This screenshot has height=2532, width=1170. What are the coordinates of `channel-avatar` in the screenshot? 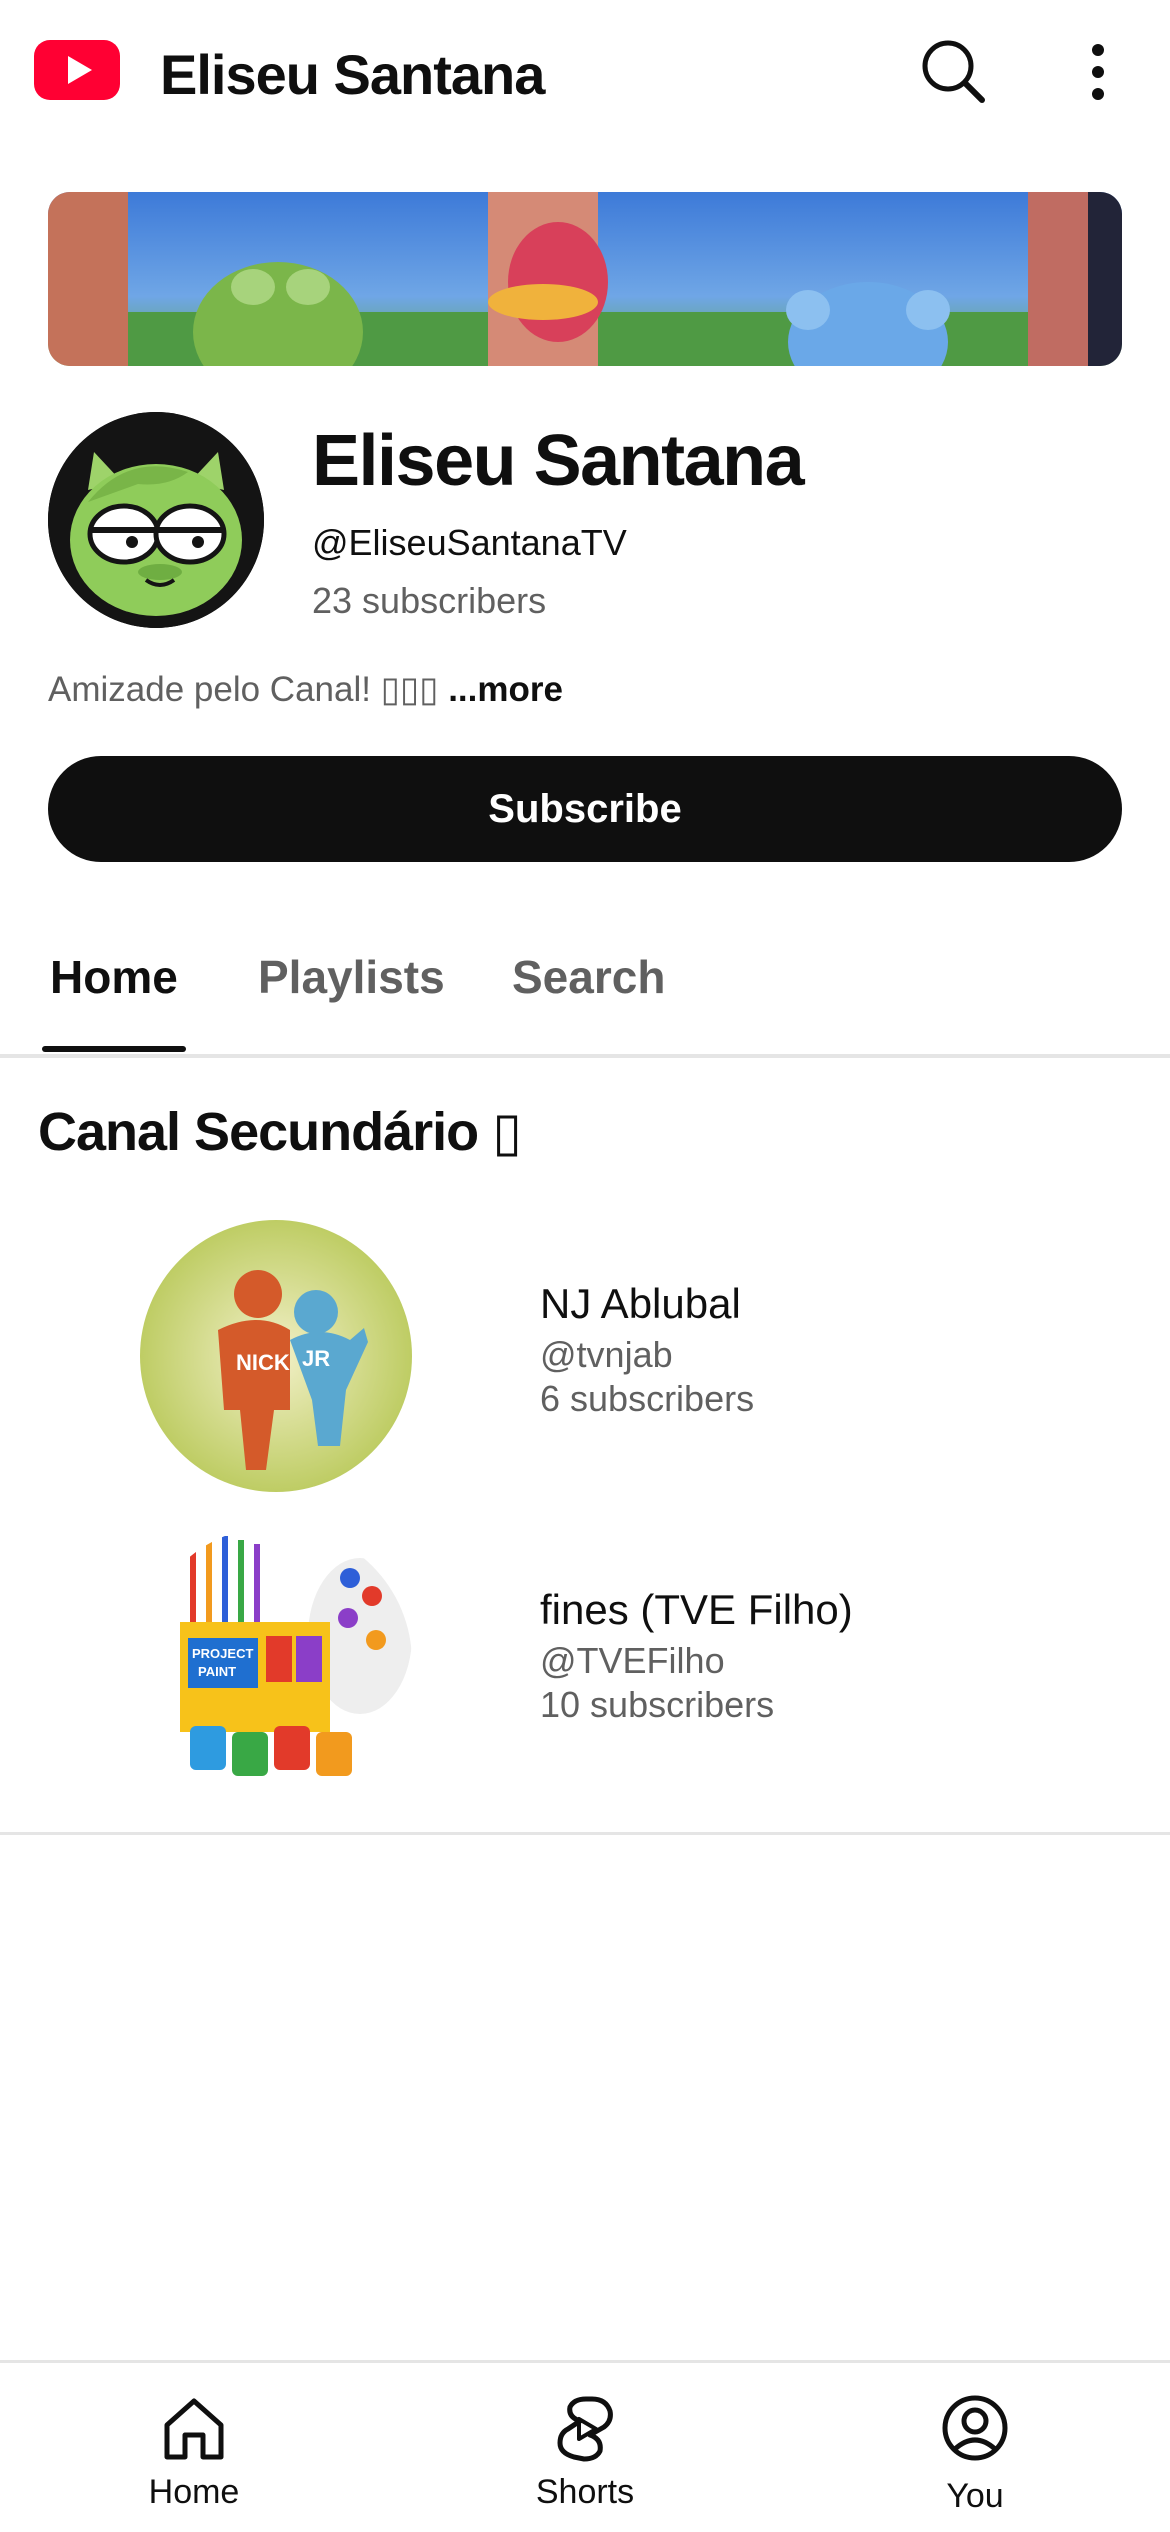 It's located at (156, 520).